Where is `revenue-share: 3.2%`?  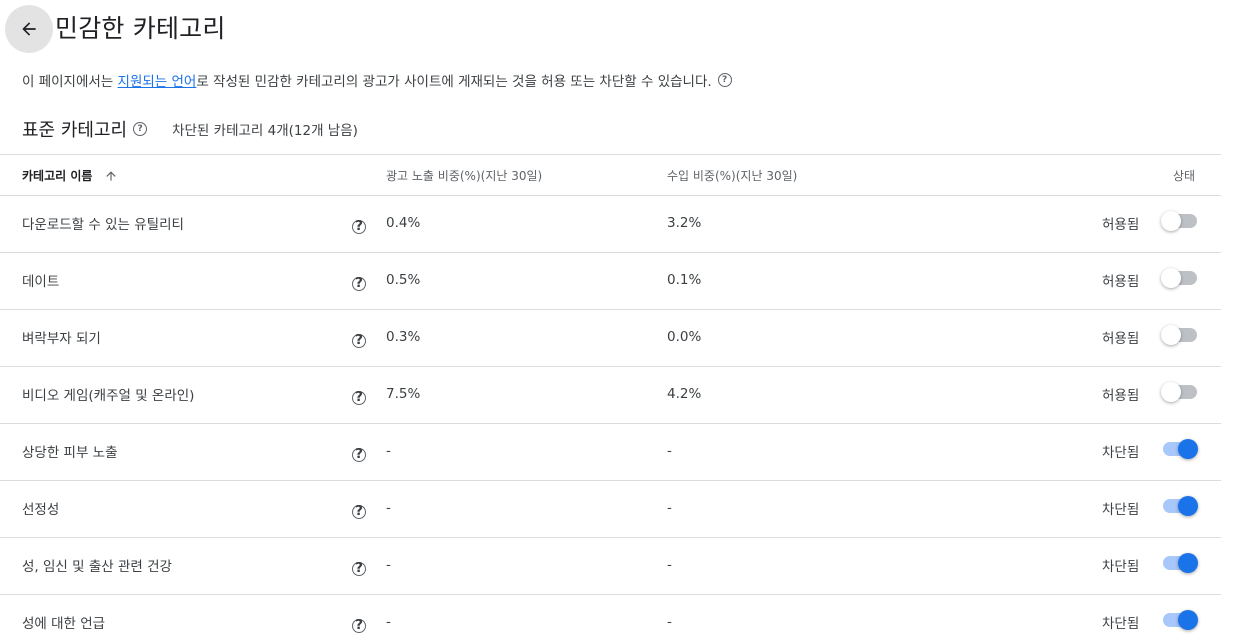
revenue-share: 3.2% is located at coordinates (684, 223).